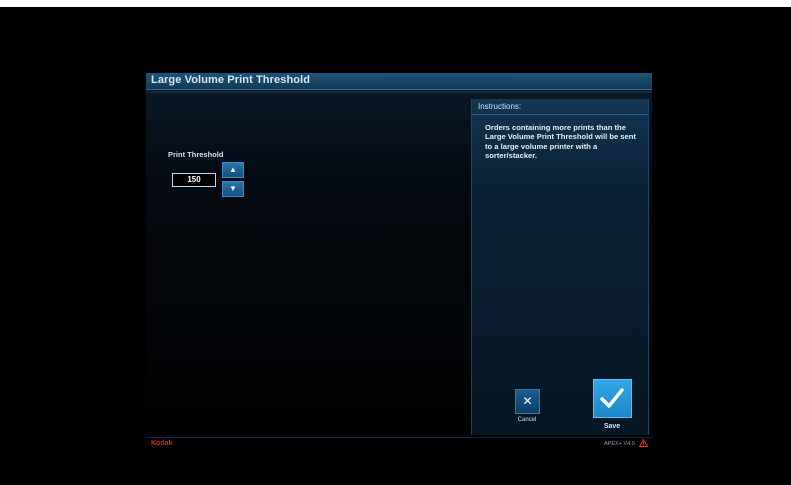 The height and width of the screenshot is (485, 791). I want to click on footer-divider, so click(399, 437).